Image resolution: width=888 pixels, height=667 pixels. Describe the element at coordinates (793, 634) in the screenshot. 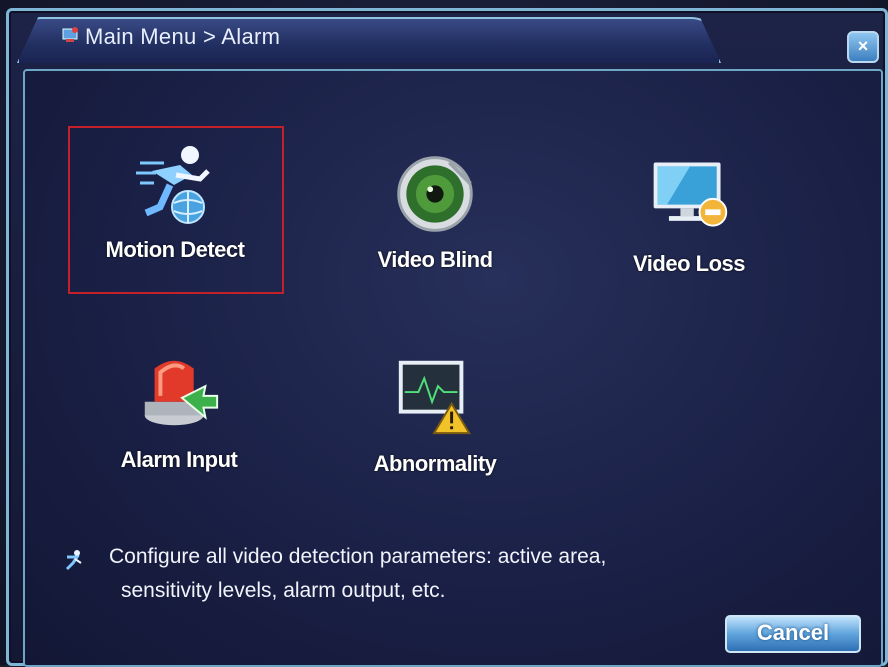

I see `cancel-button: Cancel` at that location.